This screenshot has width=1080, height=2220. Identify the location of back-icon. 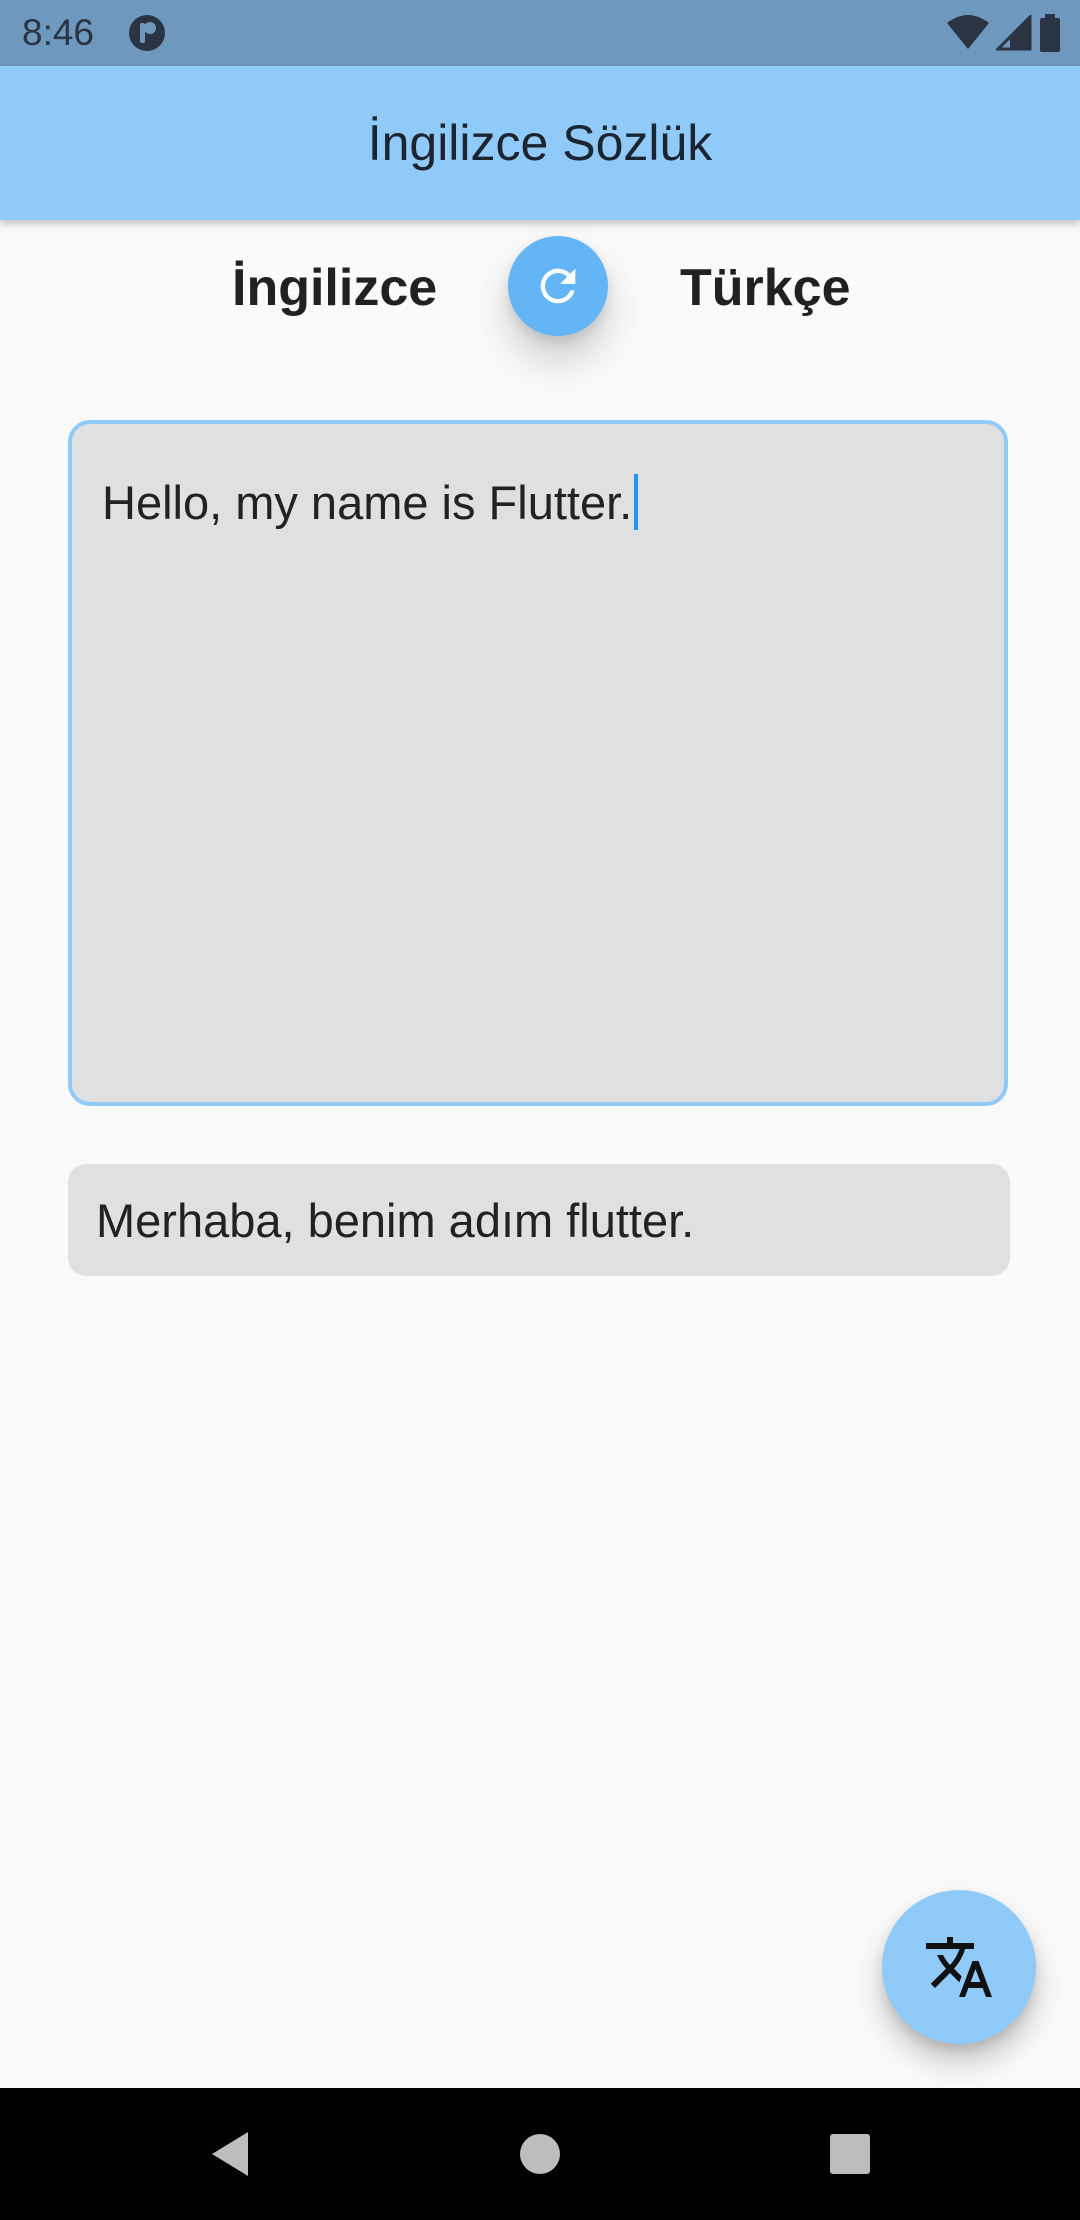
(230, 2154).